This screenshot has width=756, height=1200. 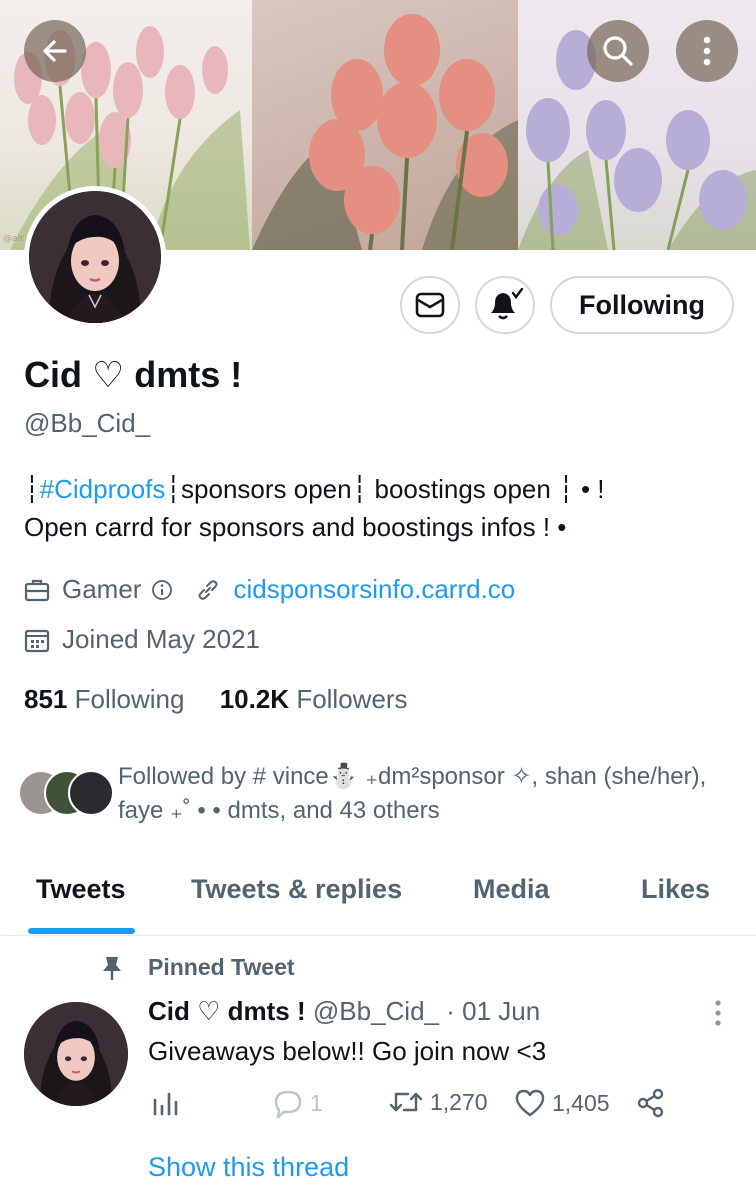 What do you see at coordinates (37, 640) in the screenshot?
I see `calendar-icon` at bounding box center [37, 640].